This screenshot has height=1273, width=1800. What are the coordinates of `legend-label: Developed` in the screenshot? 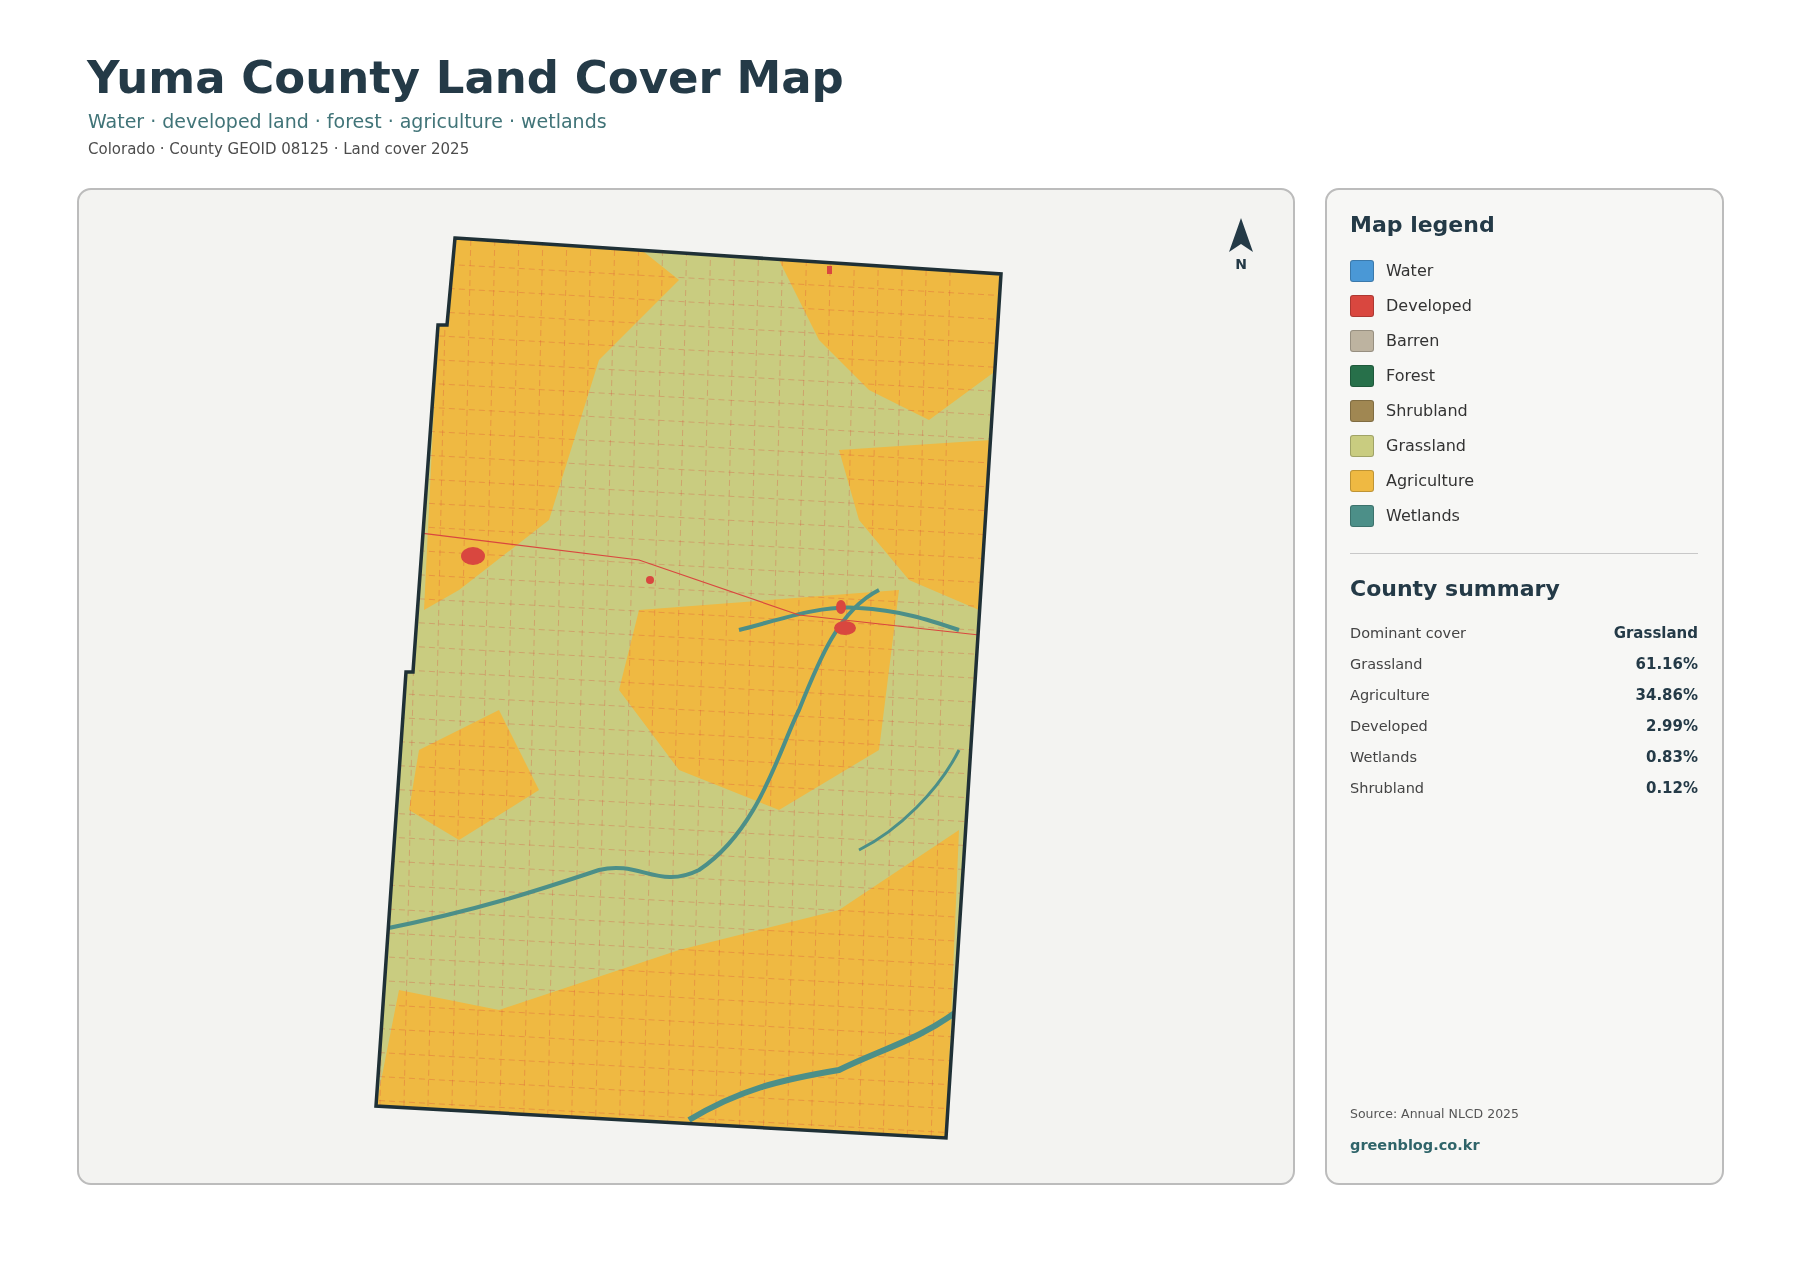 It's located at (1429, 305).